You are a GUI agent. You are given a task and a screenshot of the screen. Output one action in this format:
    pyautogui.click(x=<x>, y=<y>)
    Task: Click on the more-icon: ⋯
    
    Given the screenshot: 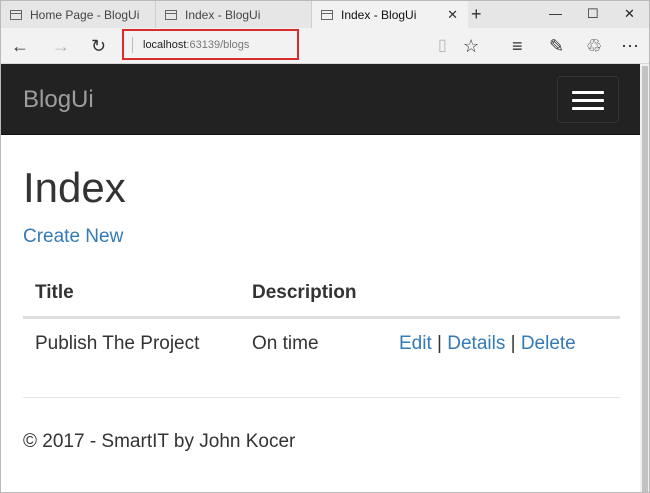 What is the action you would take?
    pyautogui.click(x=630, y=46)
    